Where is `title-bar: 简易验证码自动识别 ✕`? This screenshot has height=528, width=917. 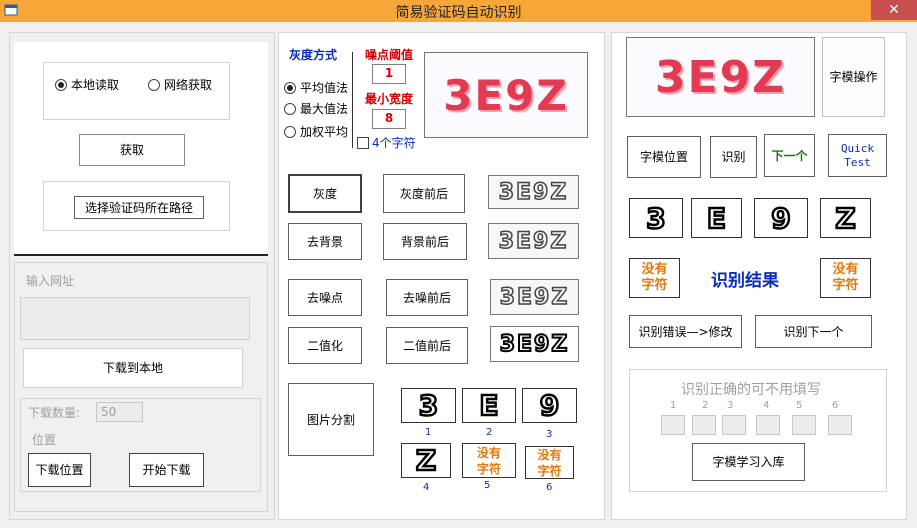 title-bar: 简易验证码自动识别 ✕ is located at coordinates (458, 11).